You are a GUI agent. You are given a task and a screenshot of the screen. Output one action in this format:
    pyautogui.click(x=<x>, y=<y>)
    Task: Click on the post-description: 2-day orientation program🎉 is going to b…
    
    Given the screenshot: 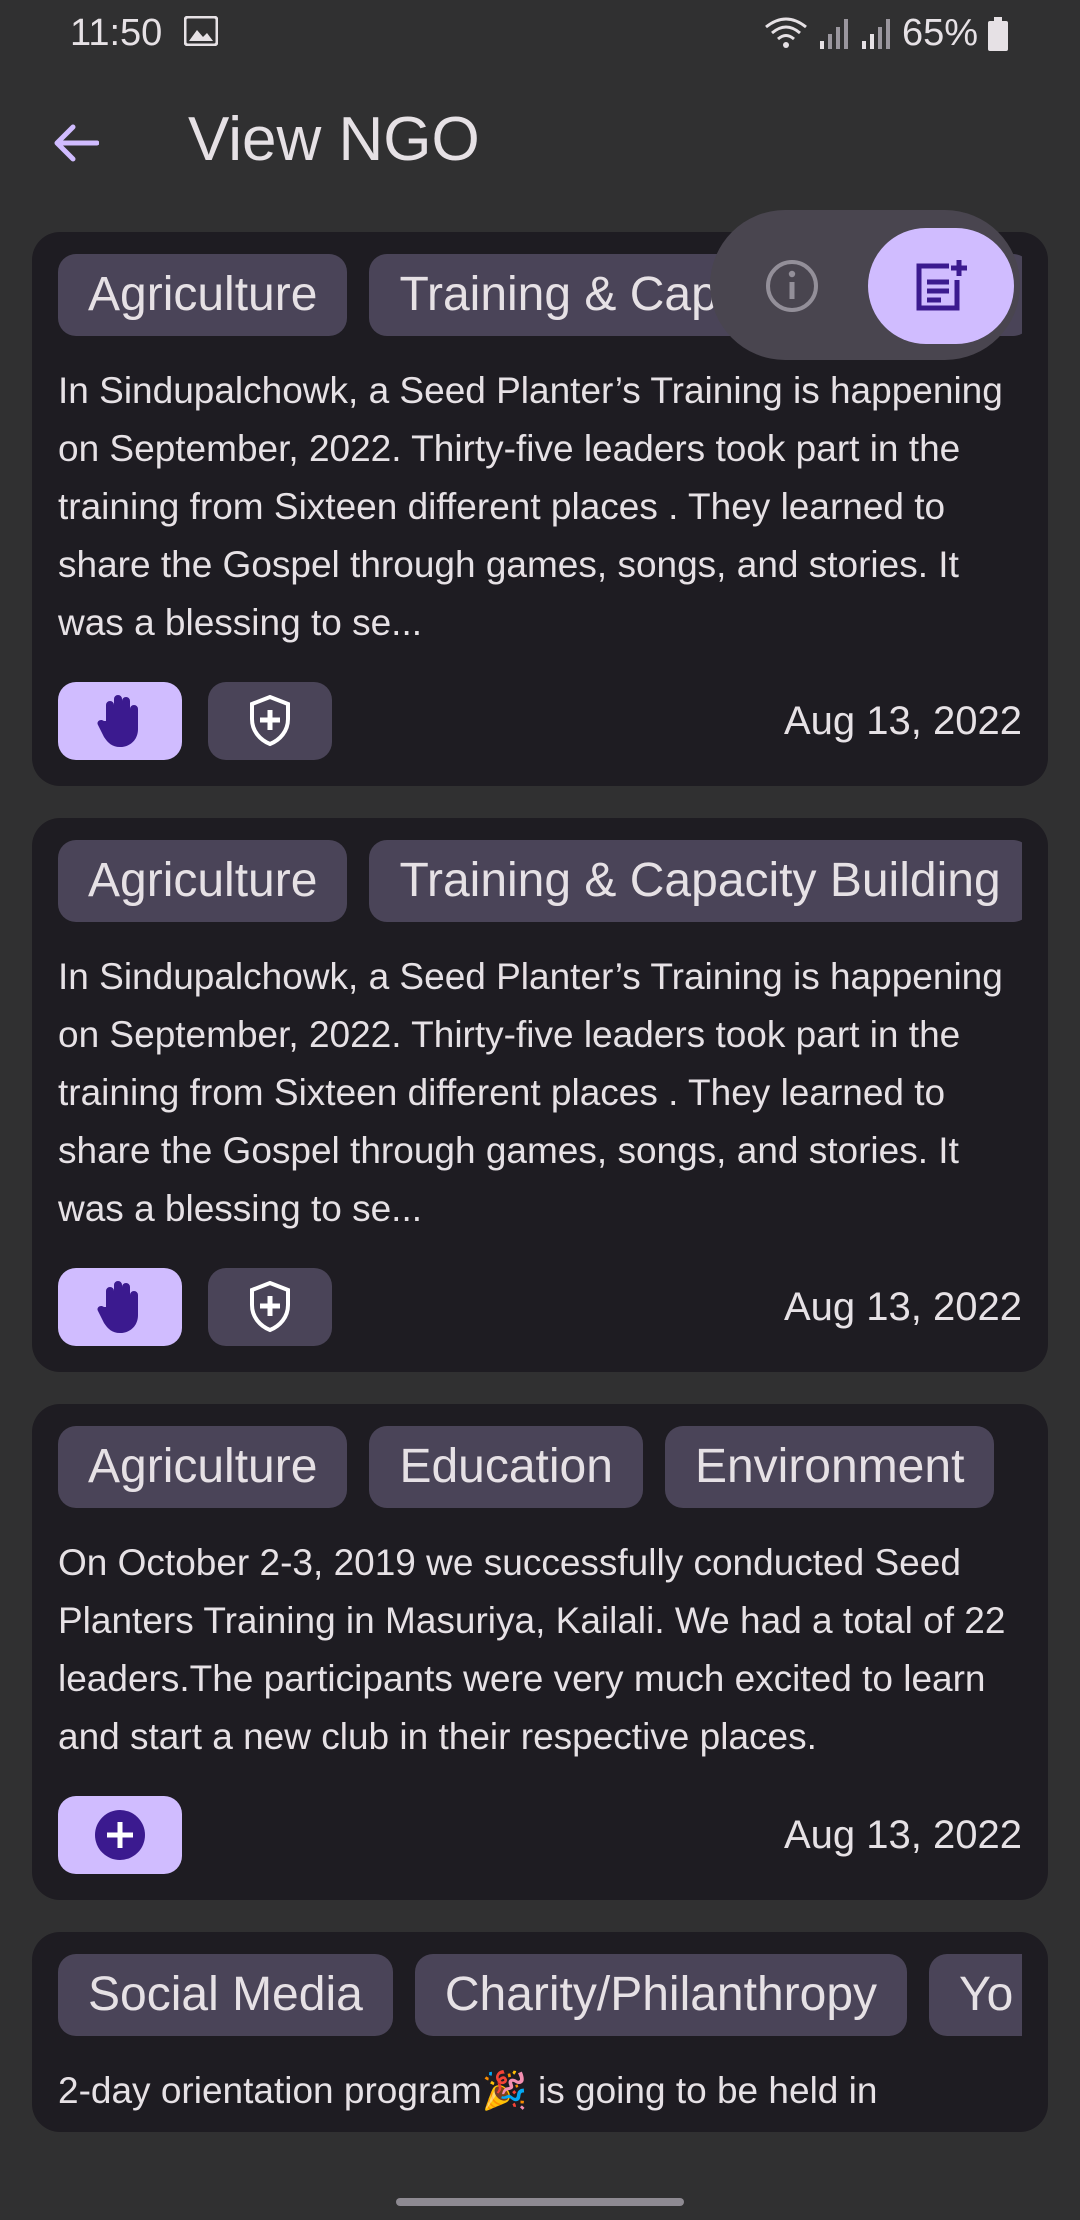 What is the action you would take?
    pyautogui.click(x=468, y=2090)
    